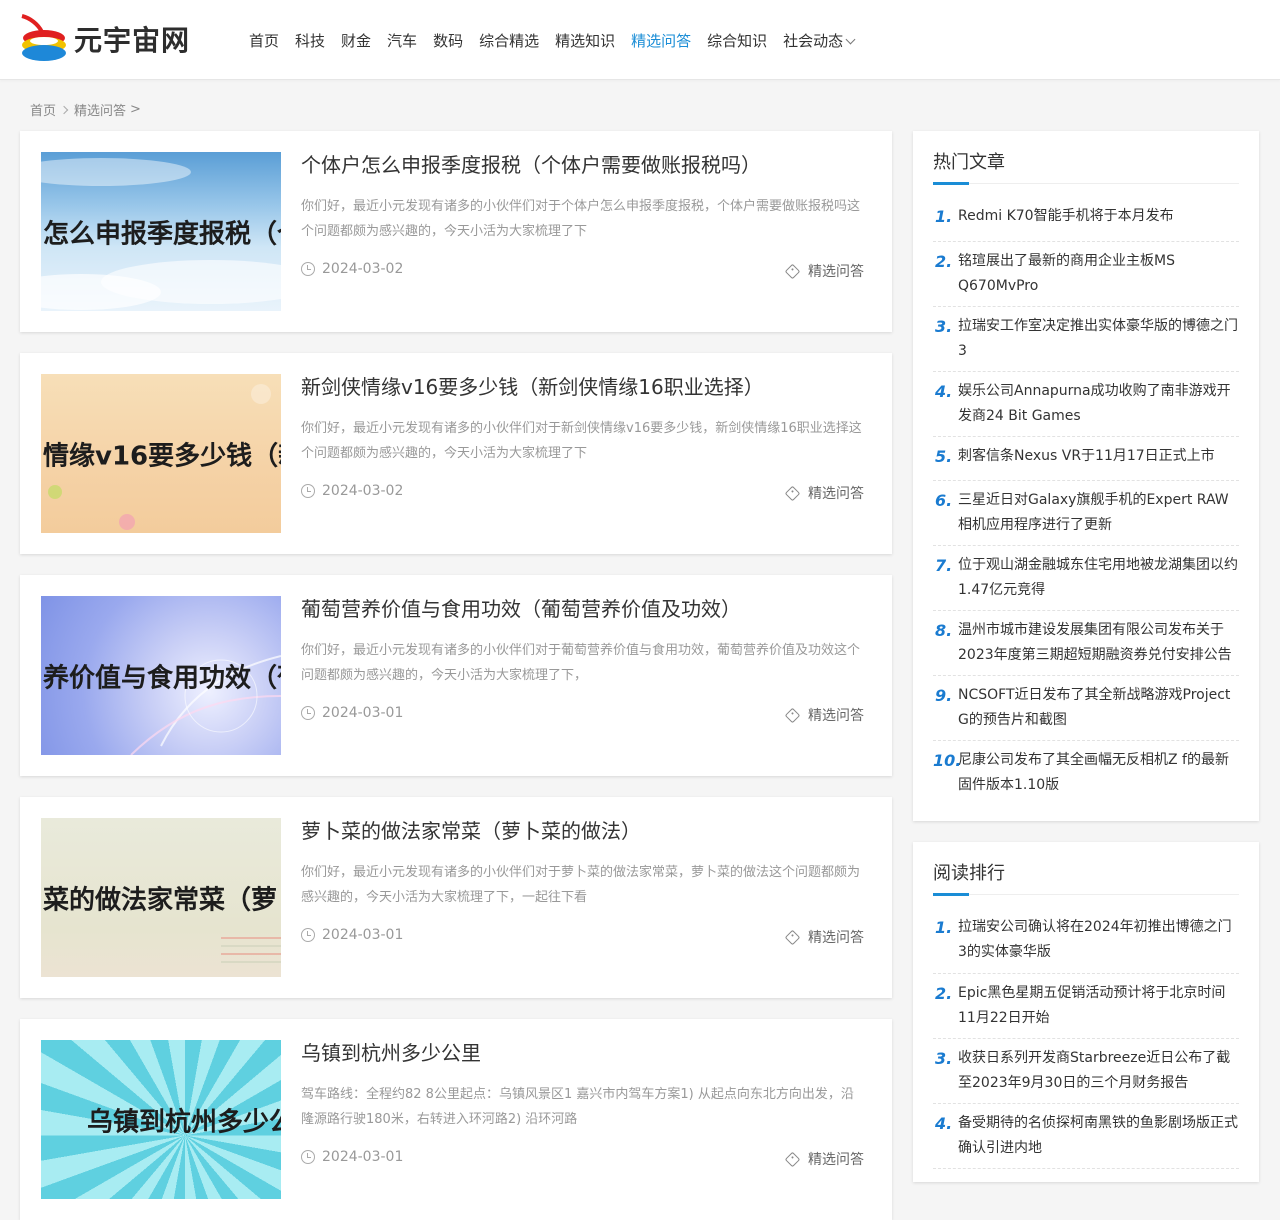 The image size is (1280, 1220). What do you see at coordinates (585, 41) in the screenshot?
I see `nav-item-knowledge: 精选知识` at bounding box center [585, 41].